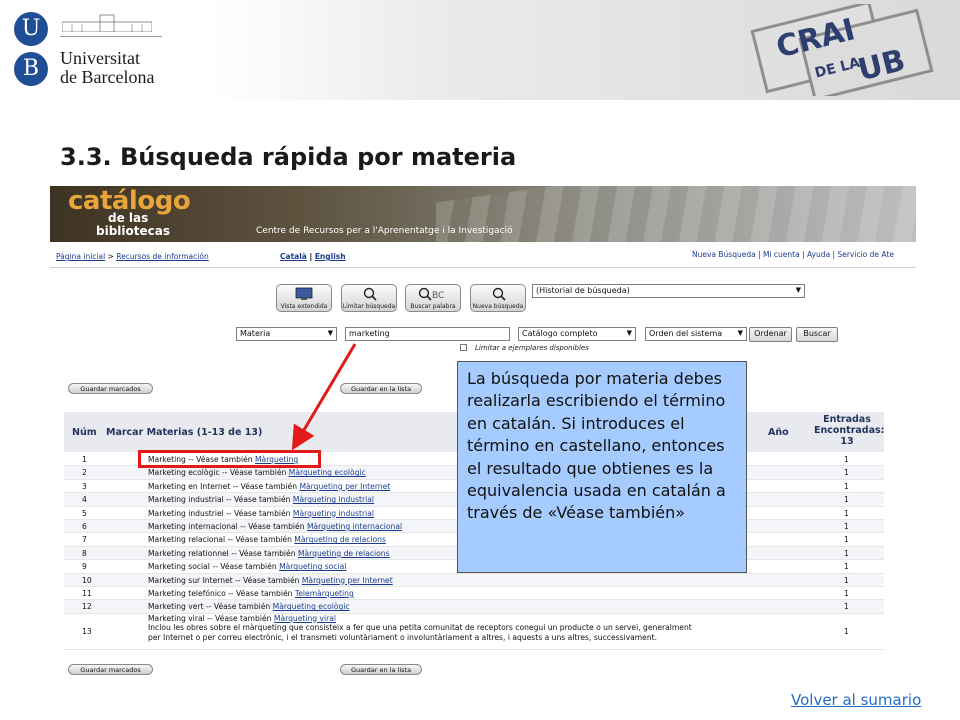 The image size is (960, 720). I want to click on language-switcher: Català | English, so click(313, 256).